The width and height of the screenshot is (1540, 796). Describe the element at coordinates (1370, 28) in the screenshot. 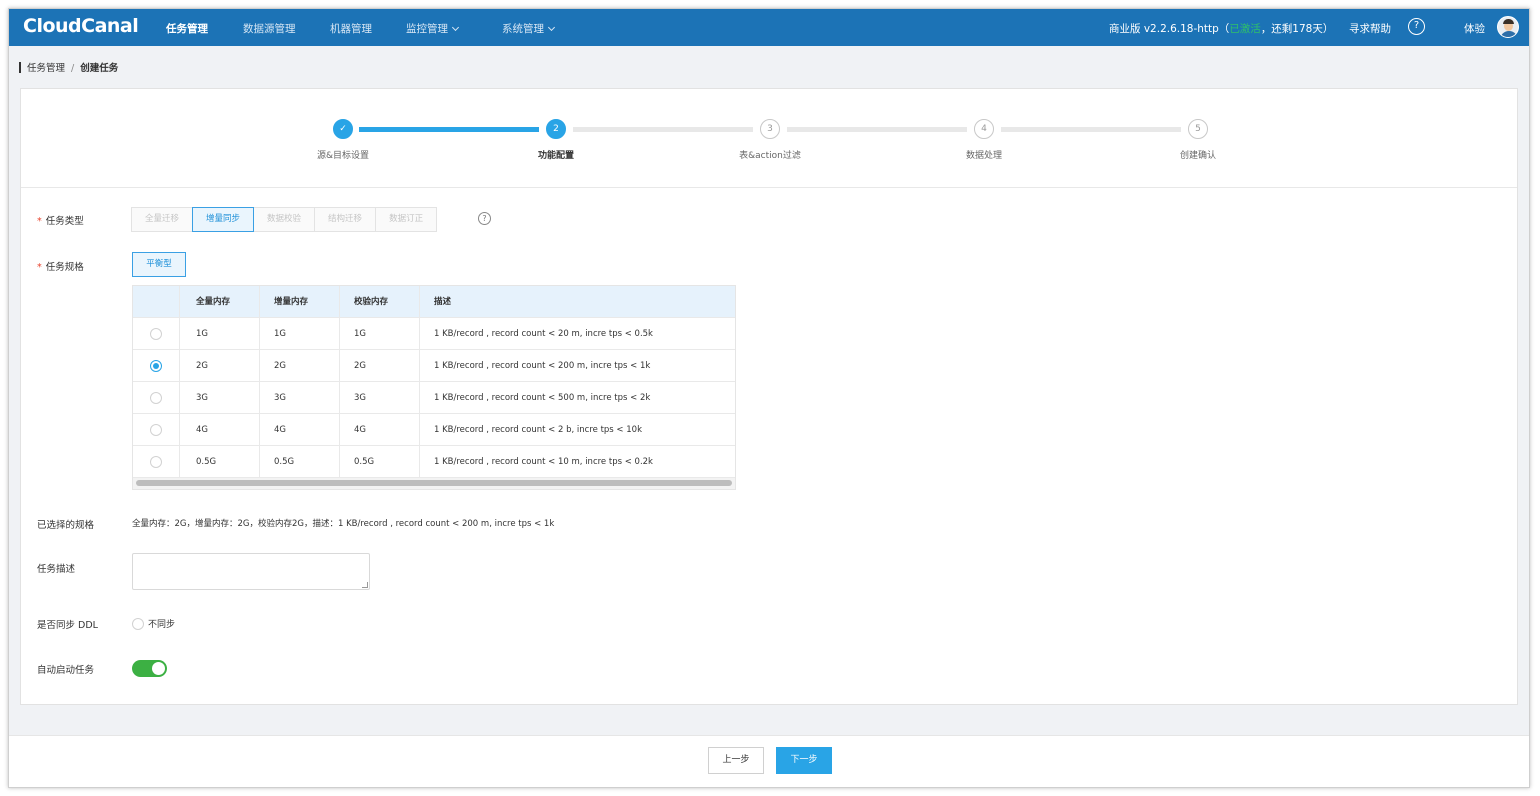

I see `help-link: 寻求帮助` at that location.